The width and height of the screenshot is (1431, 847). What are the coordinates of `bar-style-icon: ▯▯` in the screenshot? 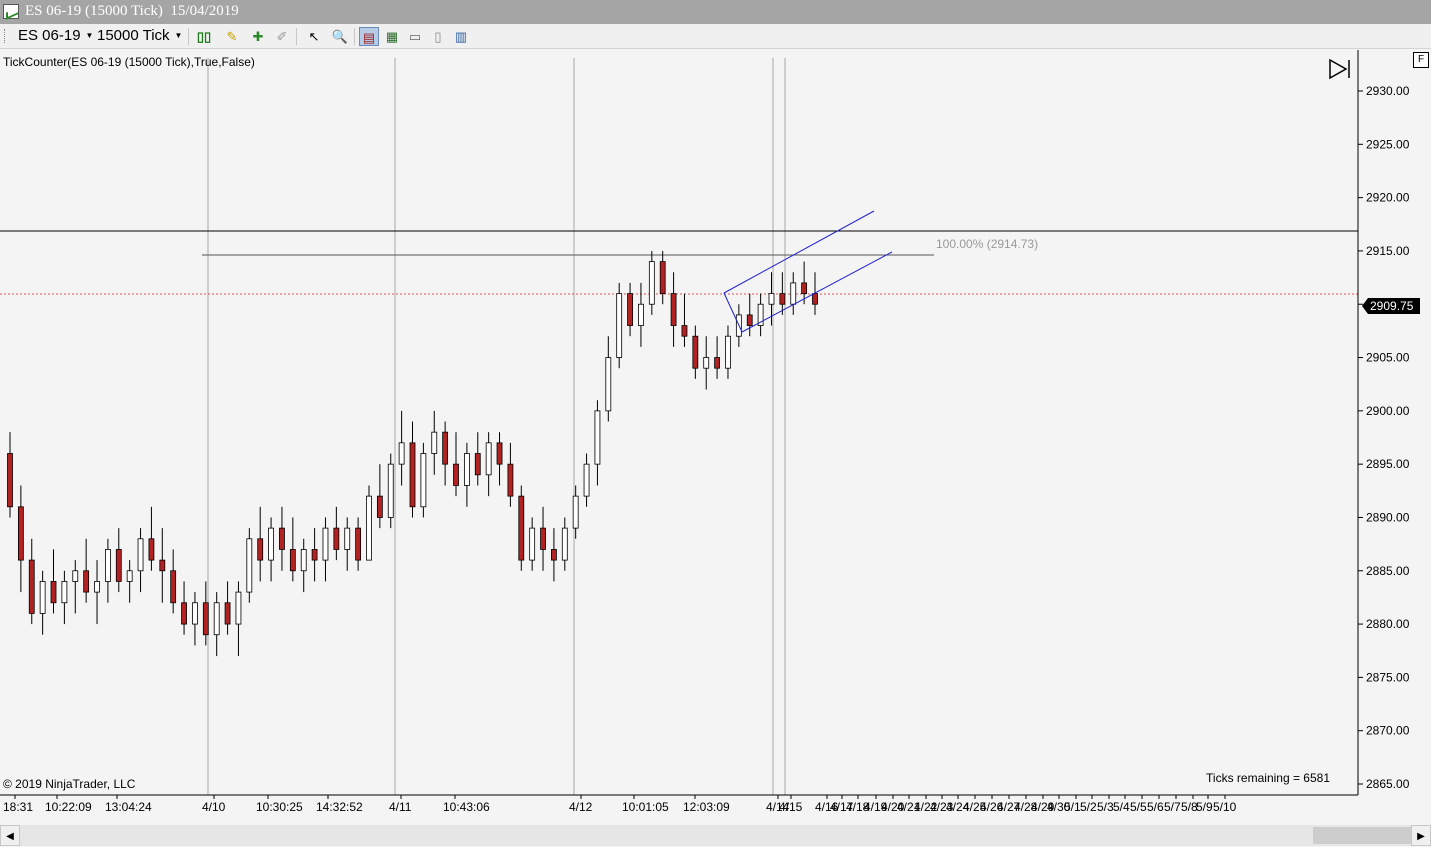 It's located at (204, 36).